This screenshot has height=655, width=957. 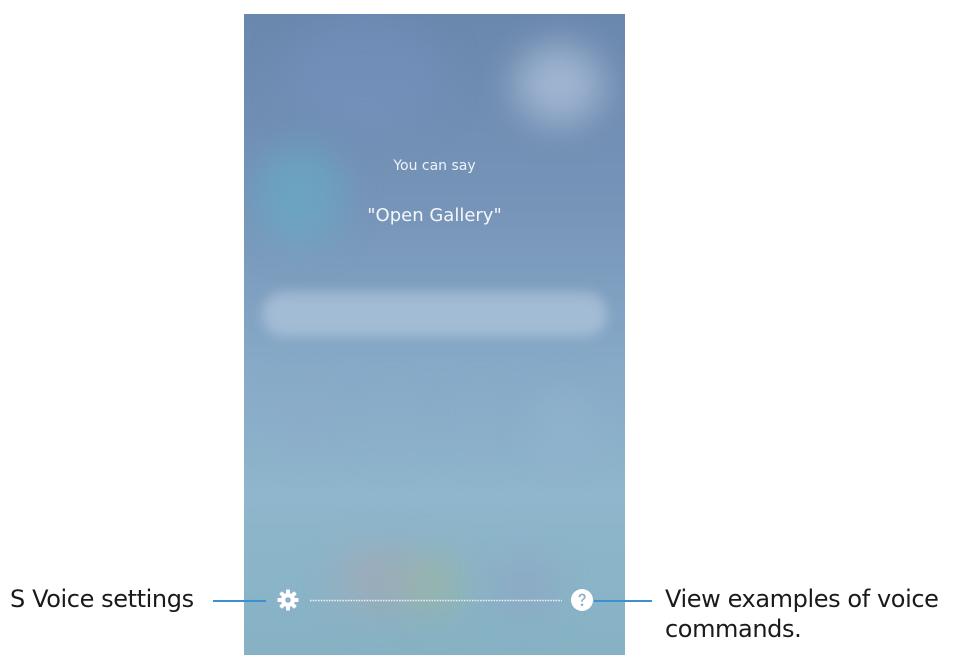 I want to click on callout-help-label: View examples of voice commands., so click(x=810, y=614).